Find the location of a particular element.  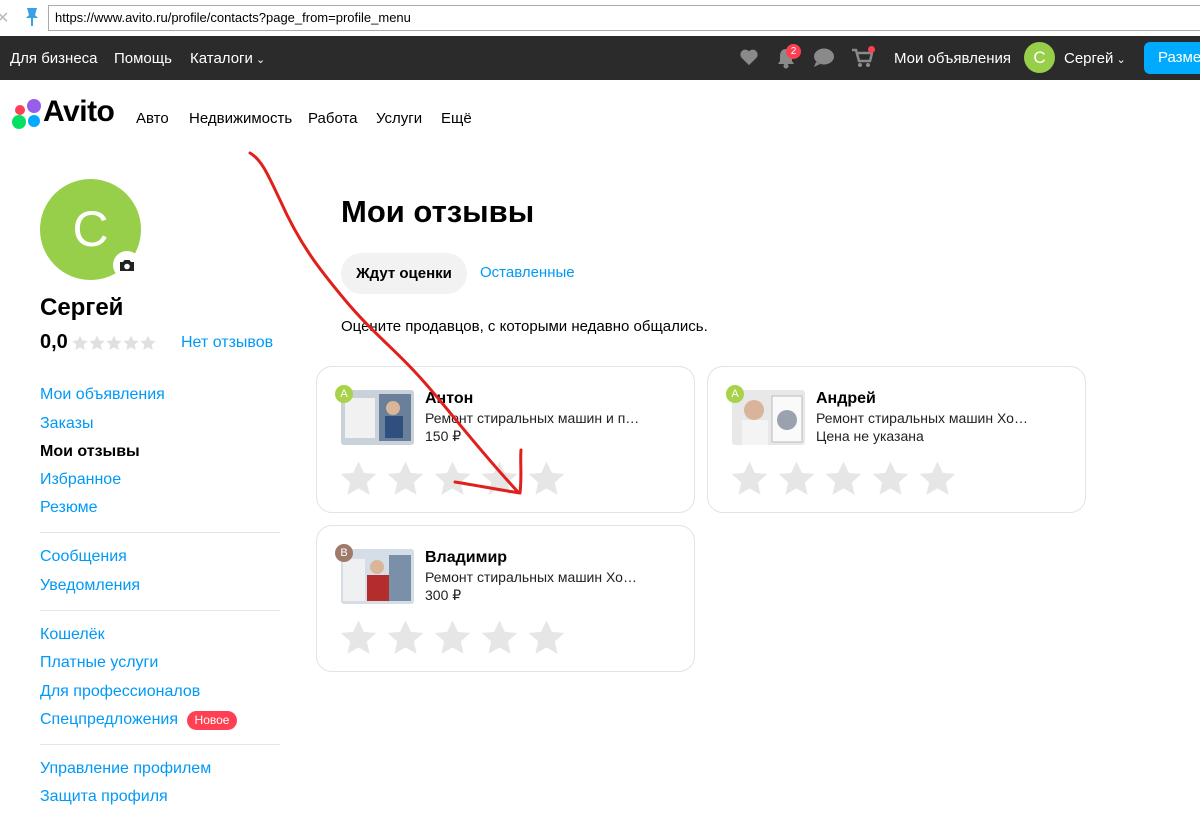

category-realty: Недвижимость is located at coordinates (240, 118).